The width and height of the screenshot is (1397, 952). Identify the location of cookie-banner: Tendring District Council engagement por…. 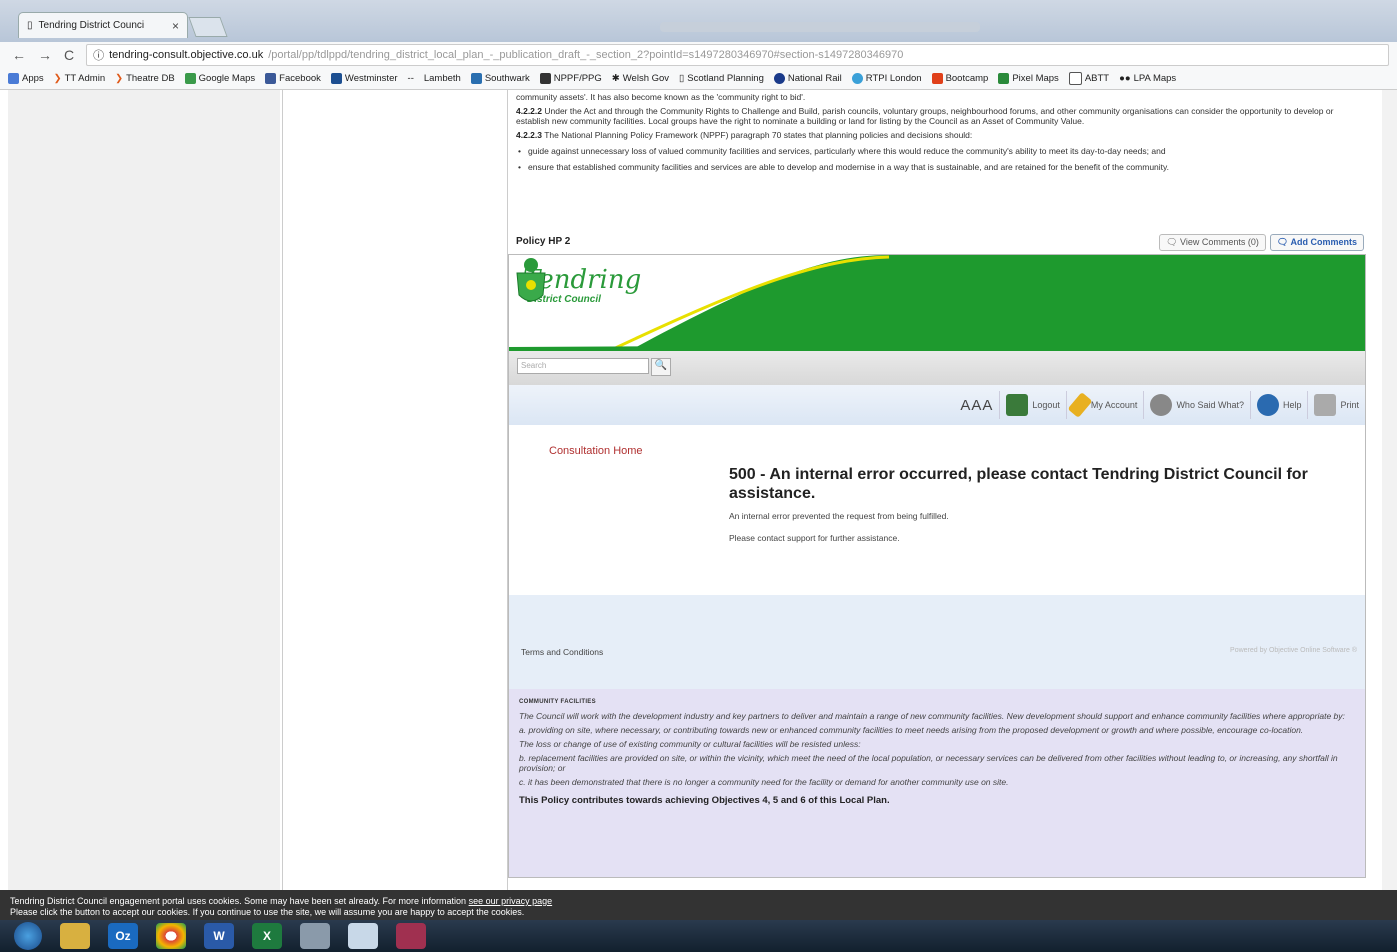
(698, 905).